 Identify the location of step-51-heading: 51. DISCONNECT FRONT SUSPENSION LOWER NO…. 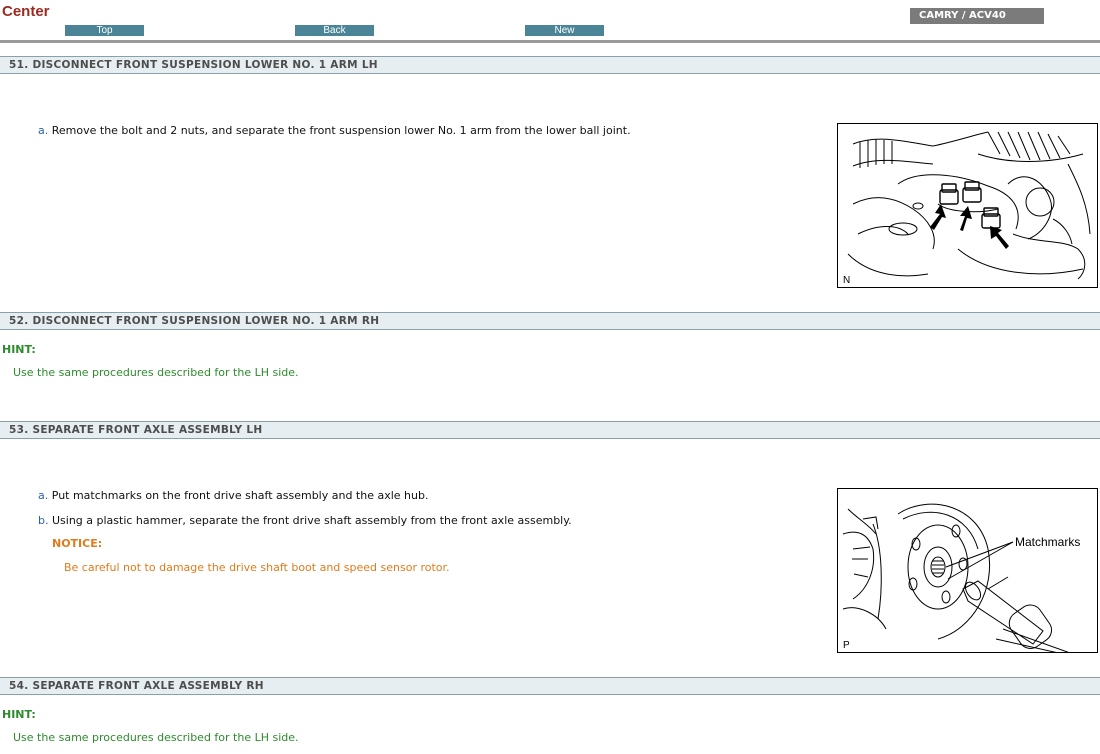
(550, 65).